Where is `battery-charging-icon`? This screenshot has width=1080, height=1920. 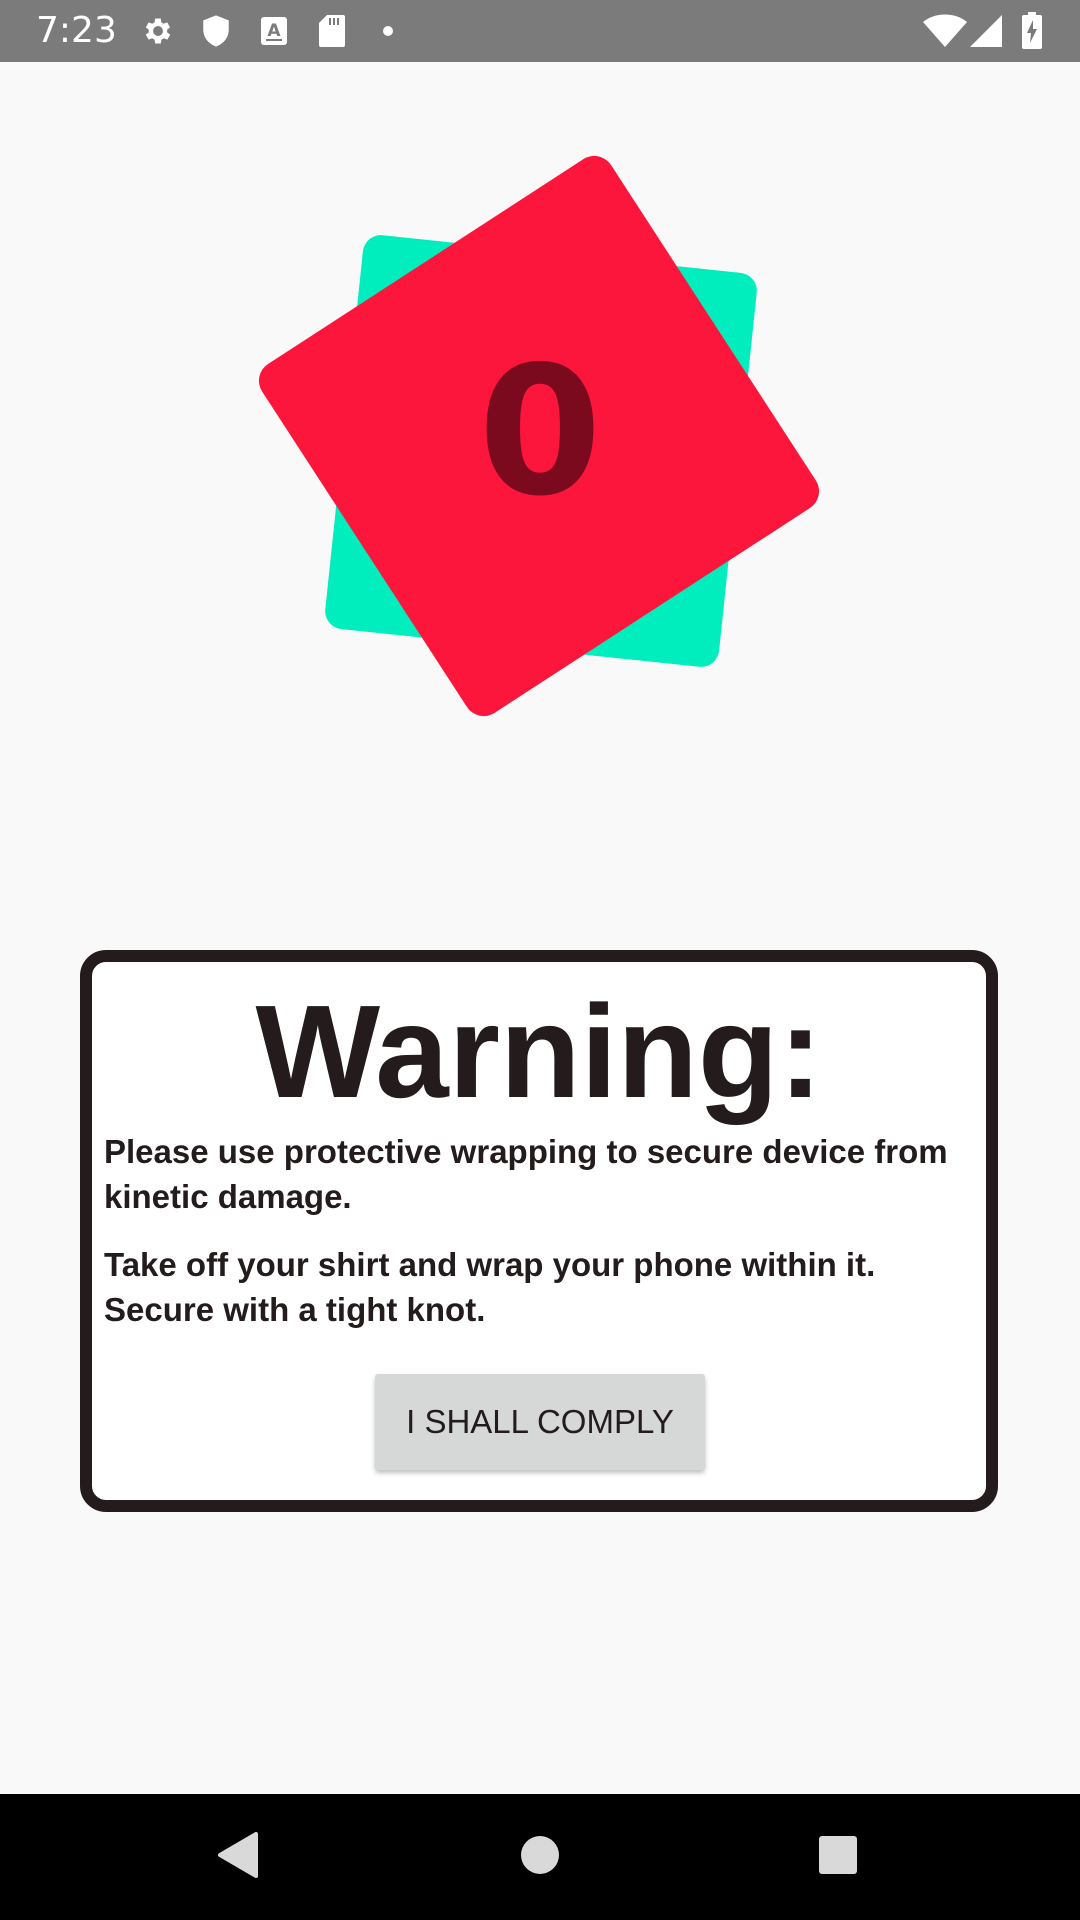 battery-charging-icon is located at coordinates (1032, 31).